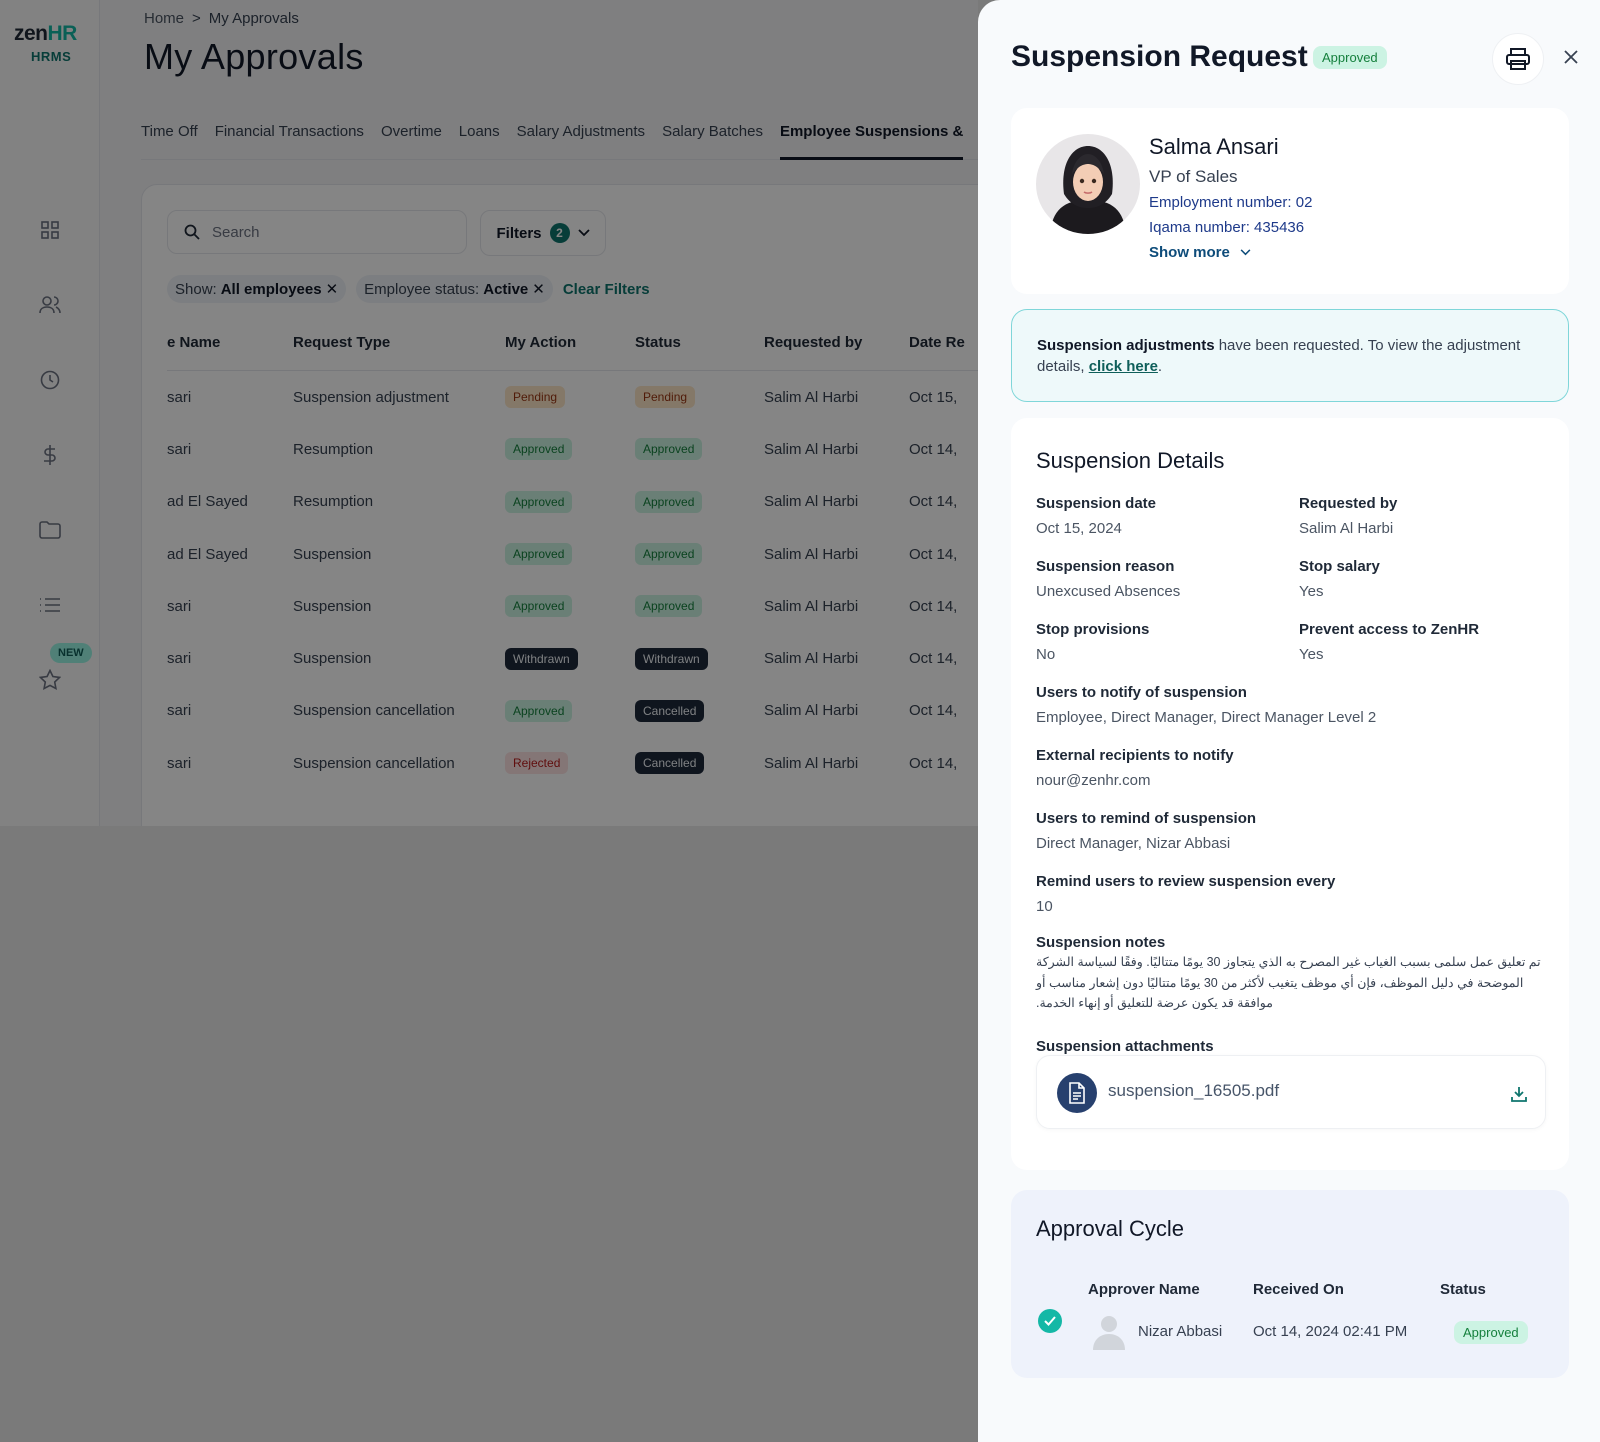  I want to click on prevent-access-label: Prevent access to ZenHR, so click(1389, 629).